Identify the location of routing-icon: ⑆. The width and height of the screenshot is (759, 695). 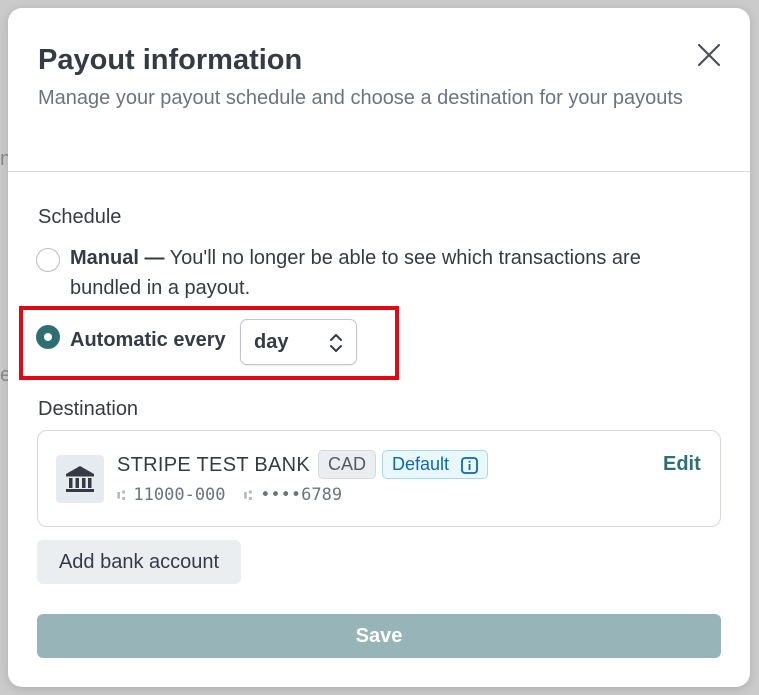
(121, 496).